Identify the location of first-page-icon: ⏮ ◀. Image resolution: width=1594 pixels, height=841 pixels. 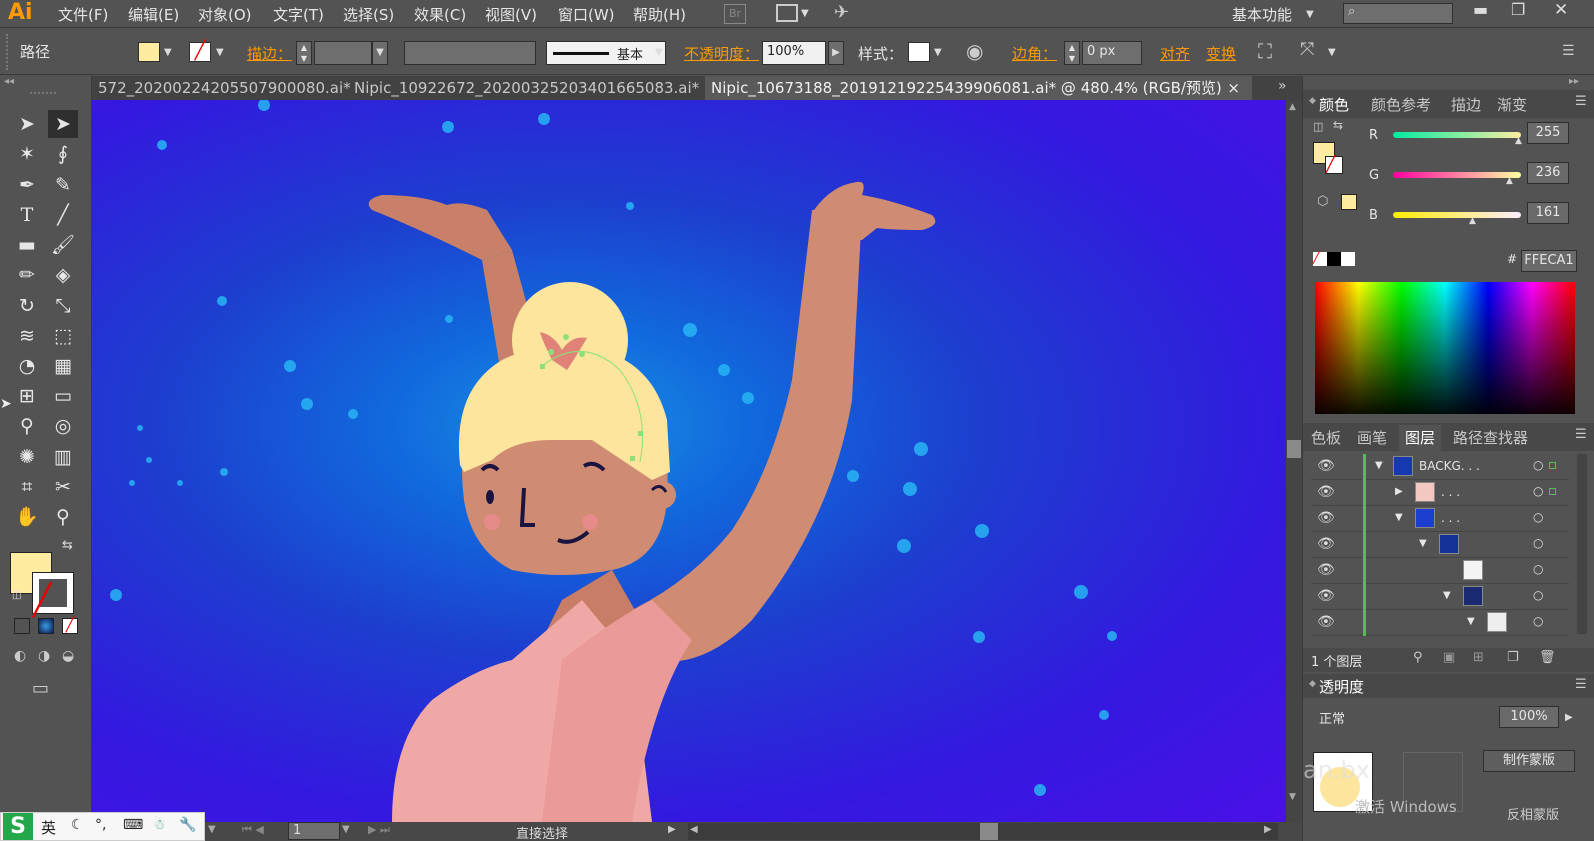
(253, 830).